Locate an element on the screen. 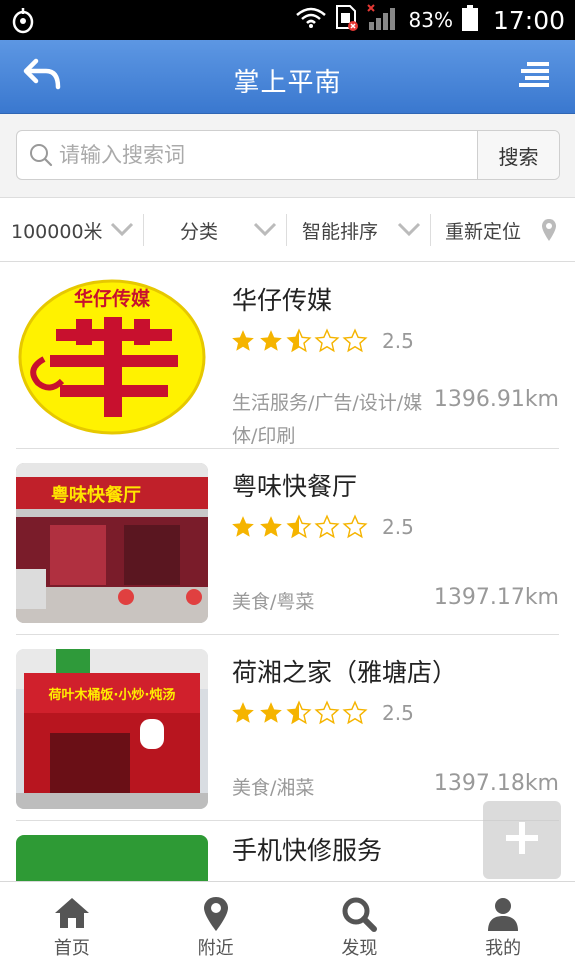 The image size is (575, 960). app-header: 掌上平南 is located at coordinates (287, 77).